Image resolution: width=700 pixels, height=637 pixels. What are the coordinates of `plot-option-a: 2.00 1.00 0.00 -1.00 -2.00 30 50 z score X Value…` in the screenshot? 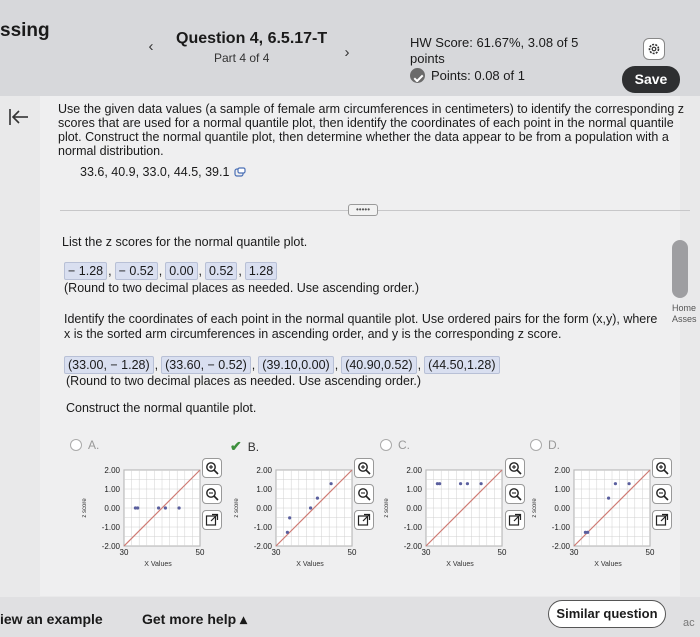 It's located at (140, 516).